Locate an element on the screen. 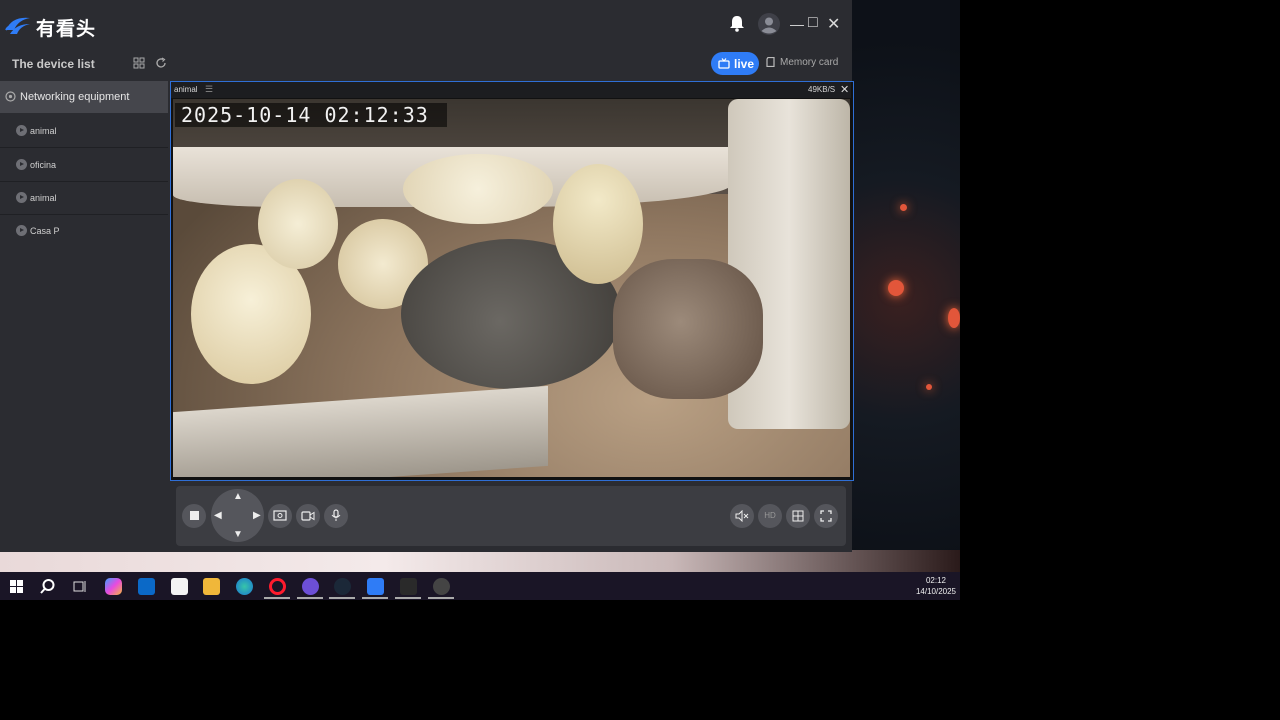 Image resolution: width=1280 pixels, height=720 pixels. close-video-icon: ✕ is located at coordinates (844, 89).